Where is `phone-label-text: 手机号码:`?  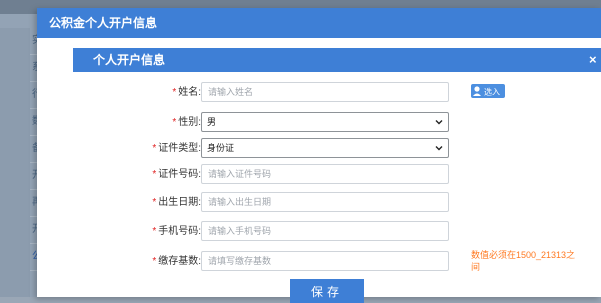 phone-label-text: 手机号码: is located at coordinates (179, 231).